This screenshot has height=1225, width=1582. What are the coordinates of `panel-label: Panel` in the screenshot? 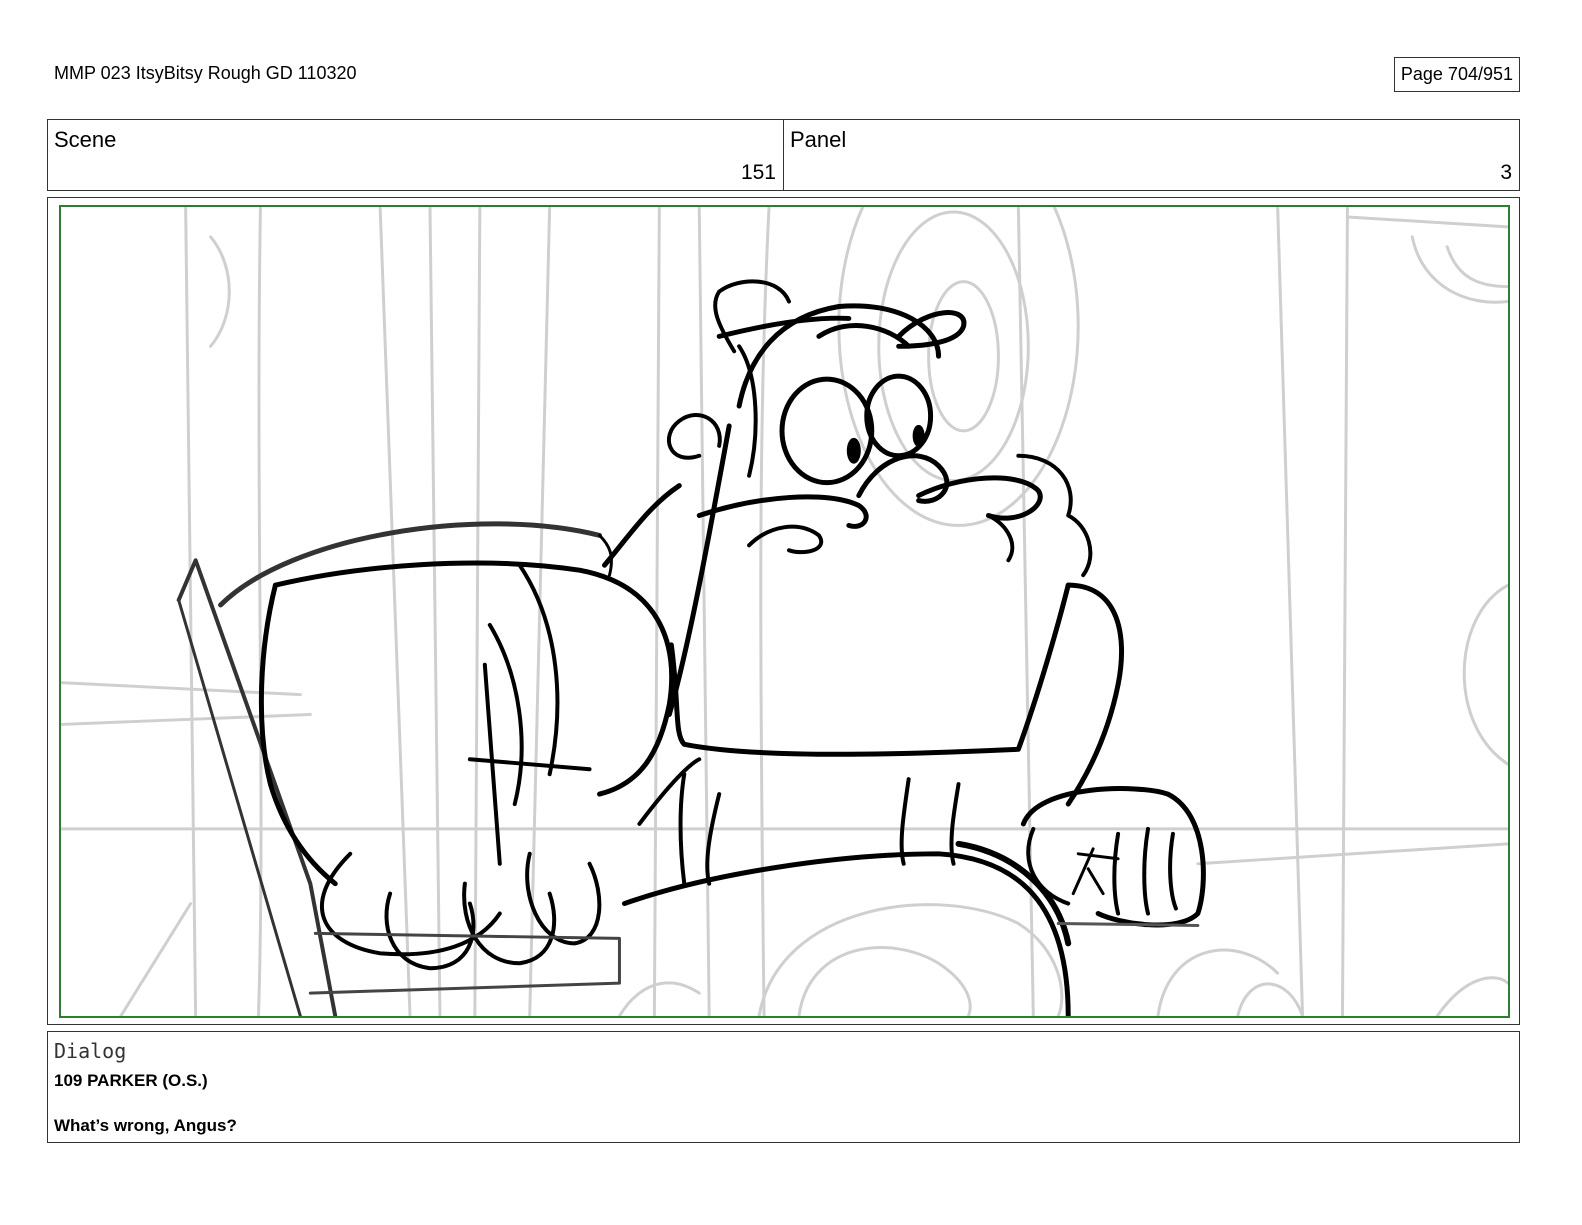 It's located at (818, 139).